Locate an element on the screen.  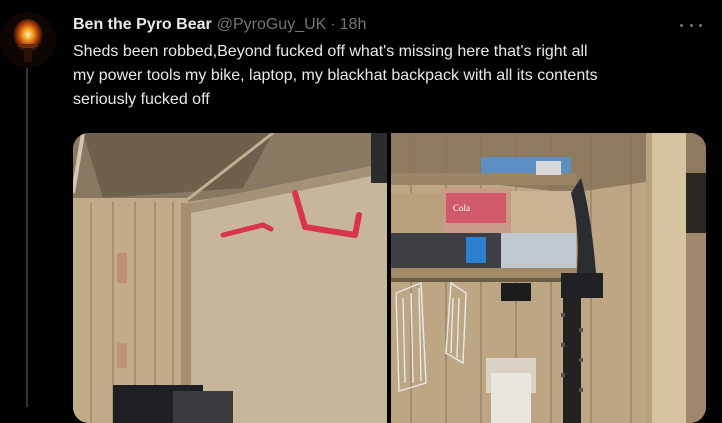
avatar-image is located at coordinates (28, 40).